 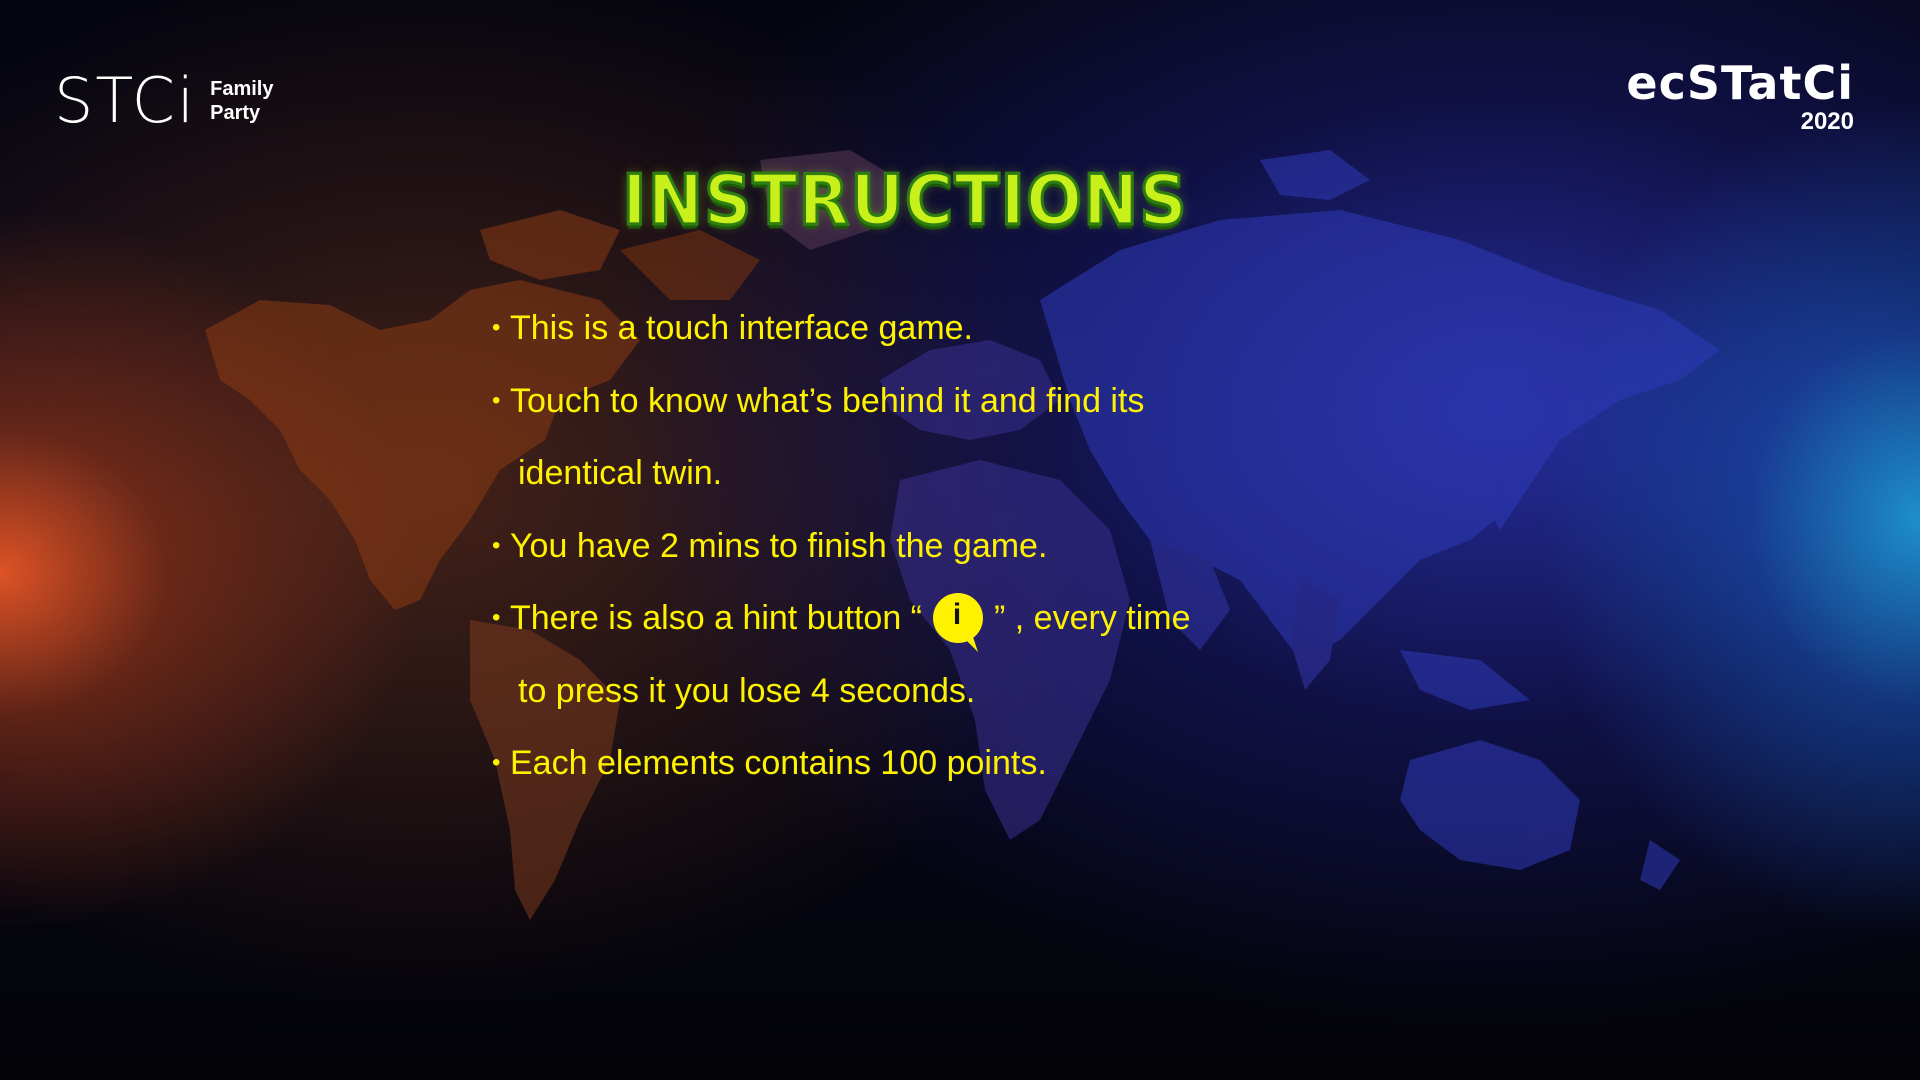 I want to click on stci-logo: STCi Family Party, so click(x=163, y=101).